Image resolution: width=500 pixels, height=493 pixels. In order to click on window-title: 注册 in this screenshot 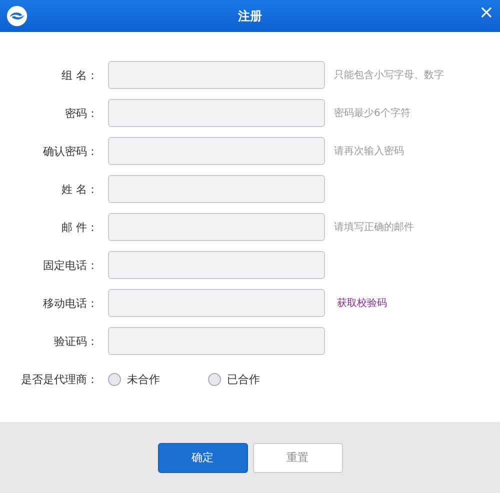, I will do `click(250, 16)`.